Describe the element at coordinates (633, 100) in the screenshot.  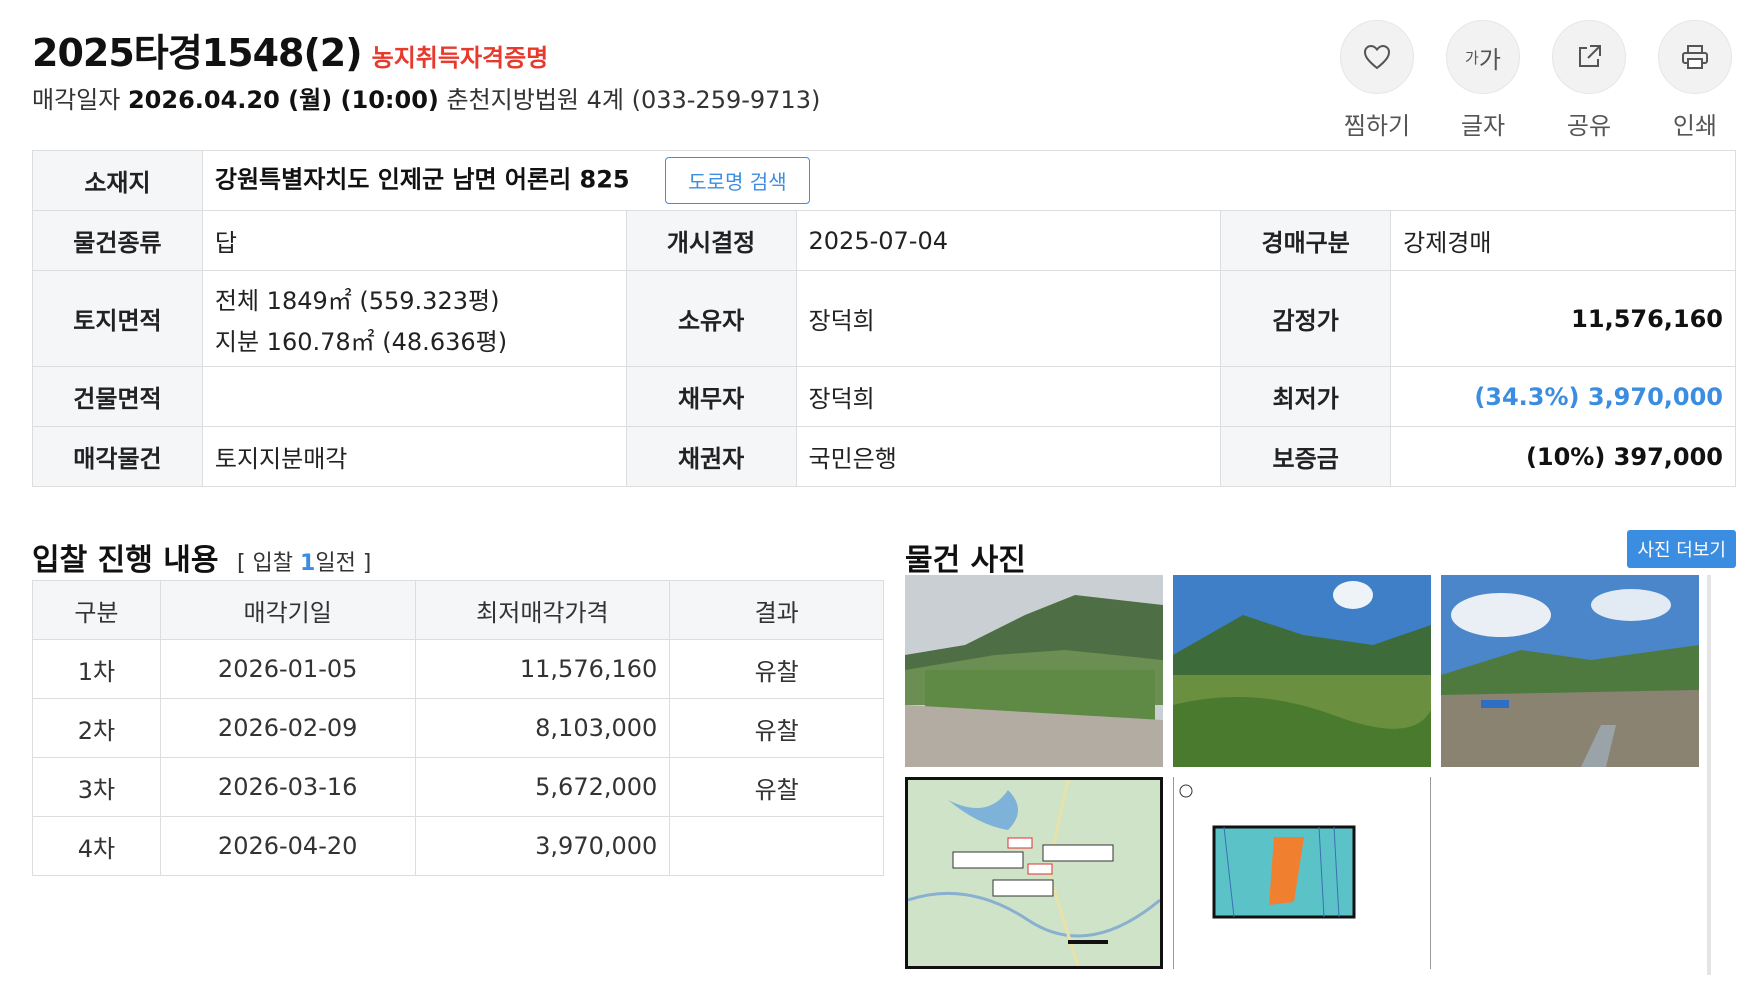
I see `court-info: 춘천지방법원 4계 (033-259-9713)` at that location.